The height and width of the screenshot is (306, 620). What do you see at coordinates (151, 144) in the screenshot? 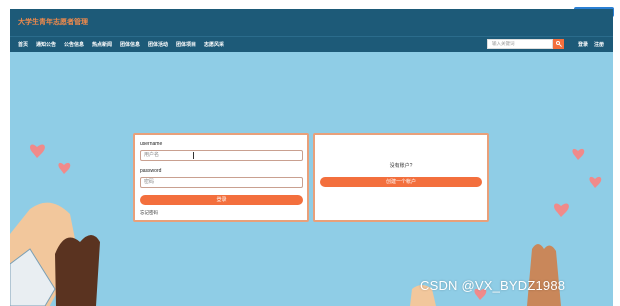
I see `username-label: username` at bounding box center [151, 144].